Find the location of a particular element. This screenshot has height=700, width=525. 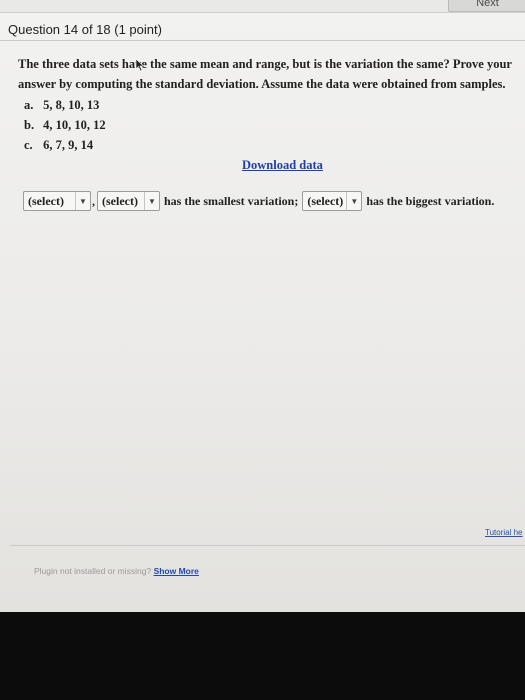

dataset-b: b. 4, 10, 10, 12 is located at coordinates (65, 125).